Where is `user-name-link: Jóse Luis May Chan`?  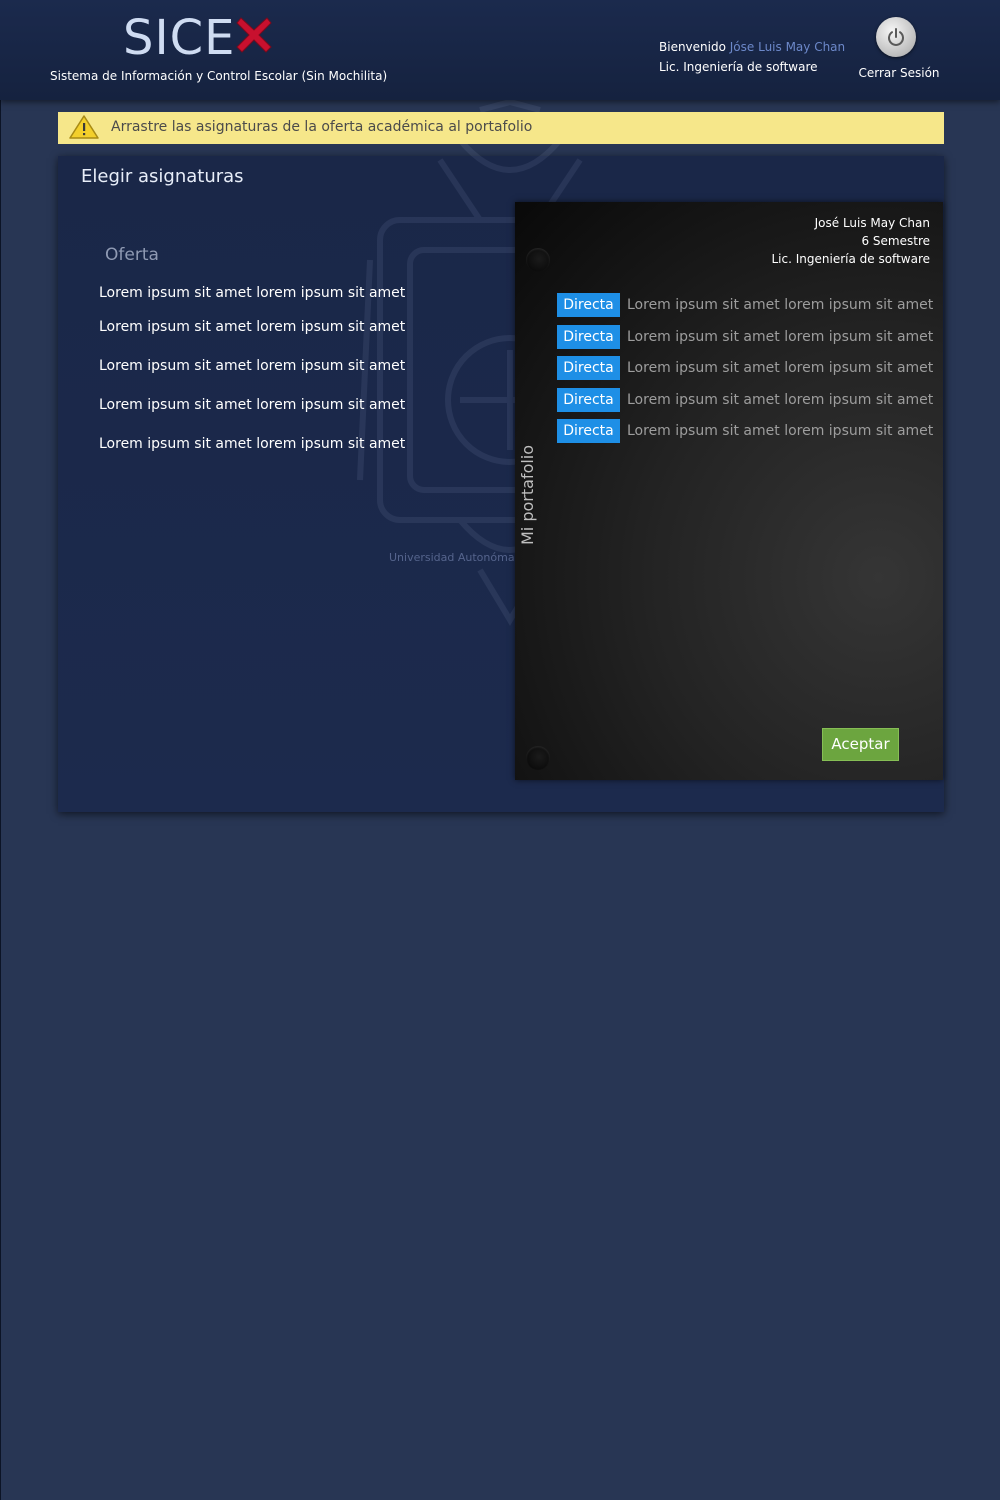 user-name-link: Jóse Luis May Chan is located at coordinates (787, 47).